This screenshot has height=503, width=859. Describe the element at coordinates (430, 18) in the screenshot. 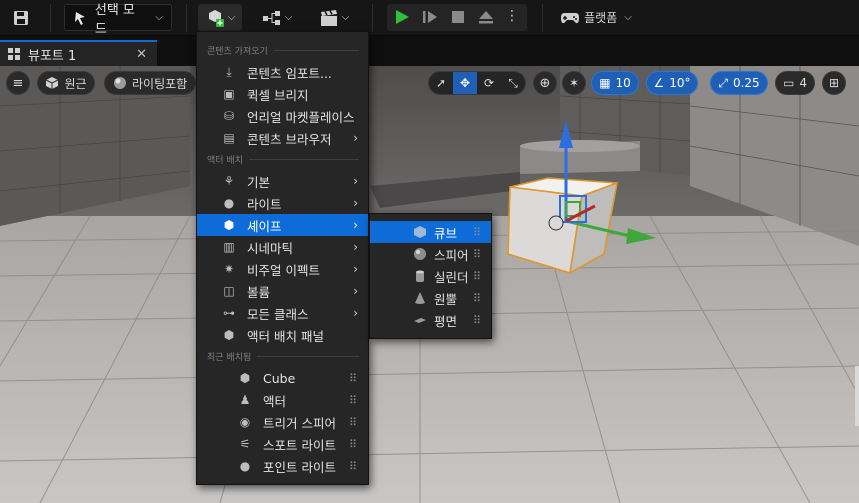

I see `advance-frame-icon` at that location.